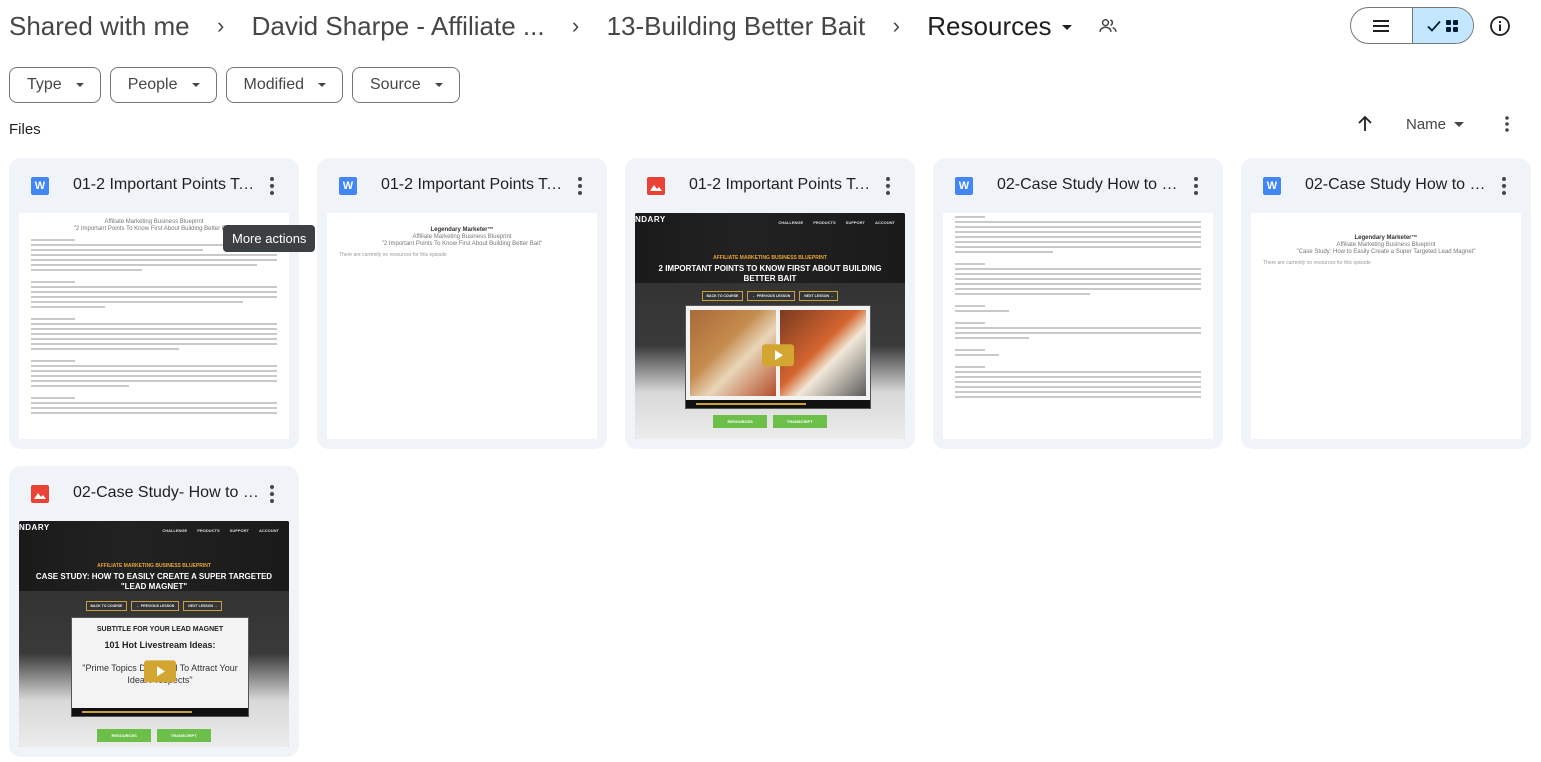 Image resolution: width=1541 pixels, height=762 pixels. I want to click on thumb-nav-item: ACCOUNT, so click(885, 222).